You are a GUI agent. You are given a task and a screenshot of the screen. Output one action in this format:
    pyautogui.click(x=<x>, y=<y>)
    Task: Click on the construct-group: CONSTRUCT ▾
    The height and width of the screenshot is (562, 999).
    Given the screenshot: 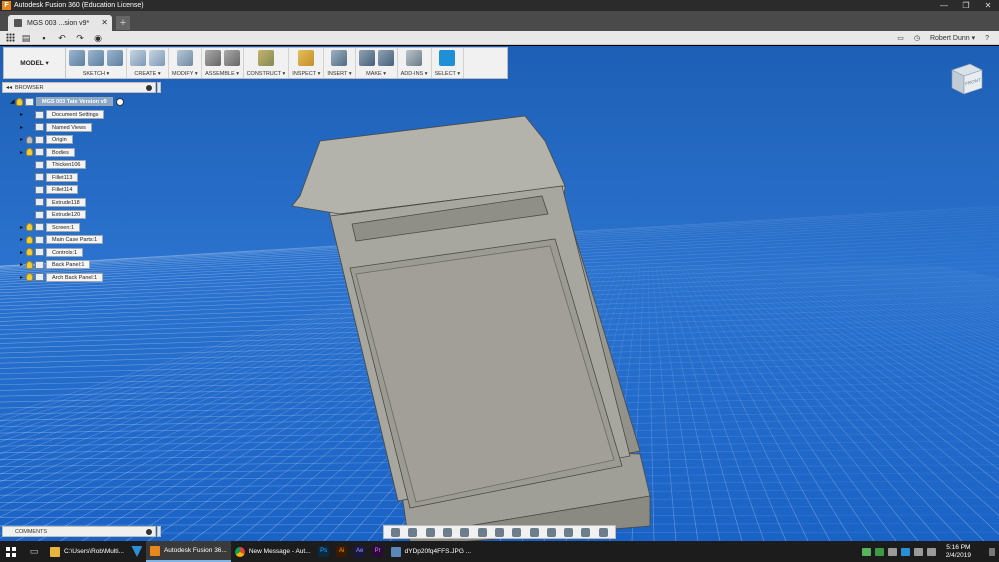 What is the action you would take?
    pyautogui.click(x=267, y=63)
    